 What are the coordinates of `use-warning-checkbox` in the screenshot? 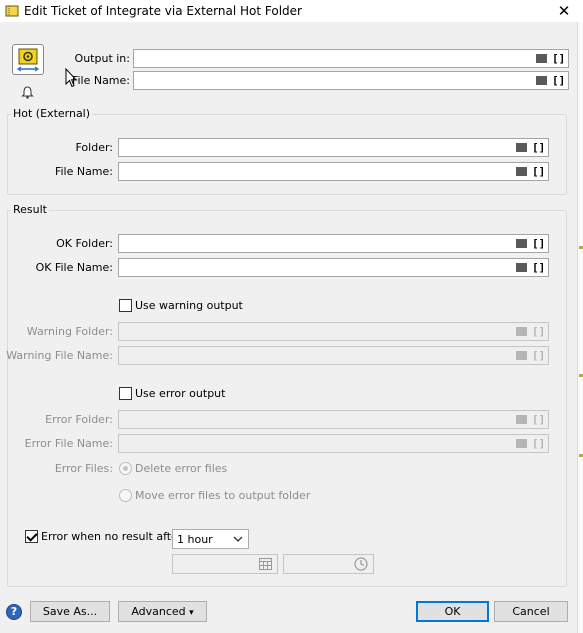 It's located at (125, 305).